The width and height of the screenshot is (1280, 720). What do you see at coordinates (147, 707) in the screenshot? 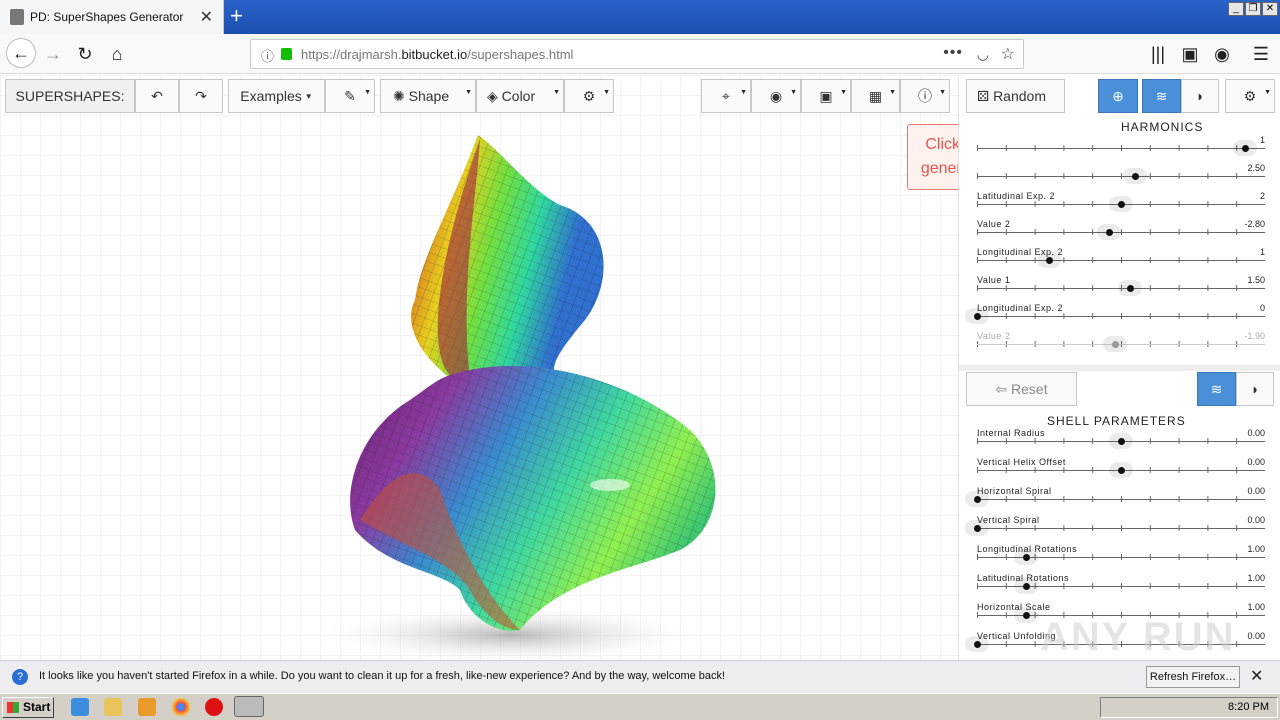
I see `media-icon` at bounding box center [147, 707].